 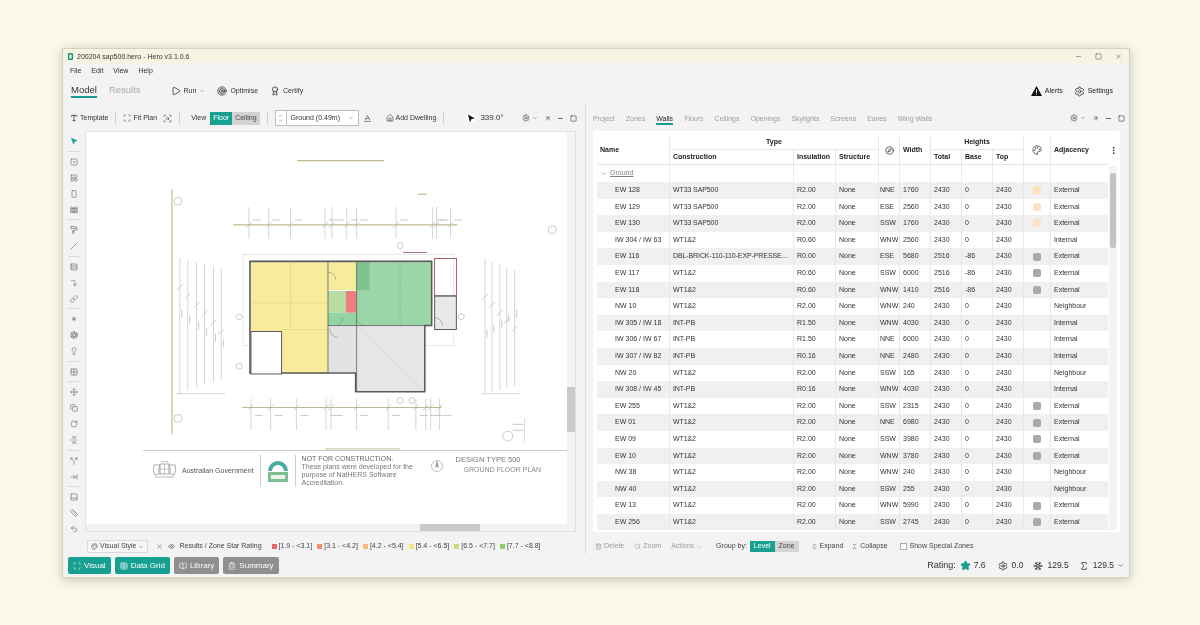 I want to click on rotate-icon, so click(x=74, y=424).